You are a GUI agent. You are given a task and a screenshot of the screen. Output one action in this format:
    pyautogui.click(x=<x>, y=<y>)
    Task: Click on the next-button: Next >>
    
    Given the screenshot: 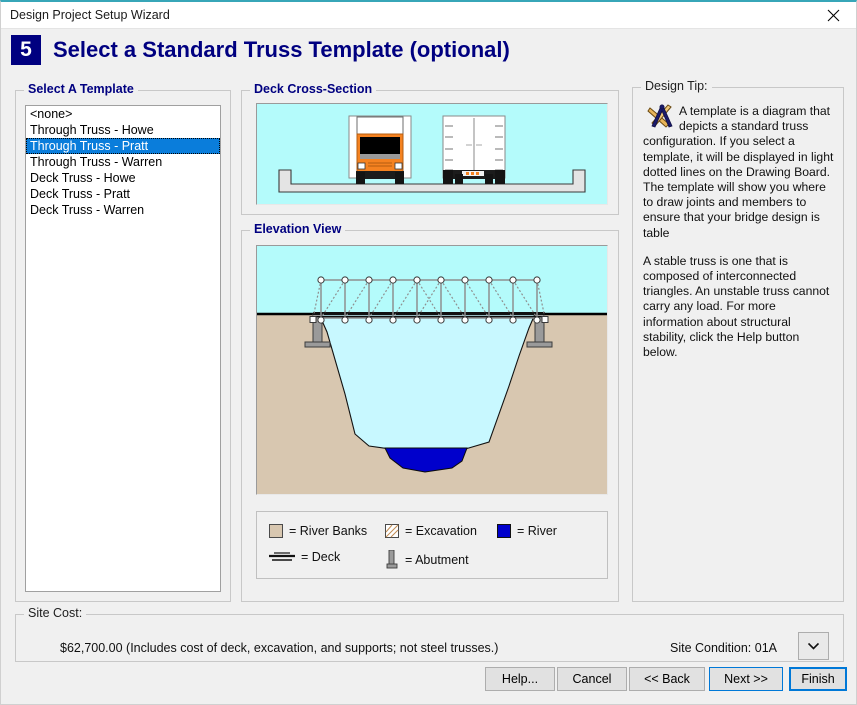 What is the action you would take?
    pyautogui.click(x=746, y=679)
    